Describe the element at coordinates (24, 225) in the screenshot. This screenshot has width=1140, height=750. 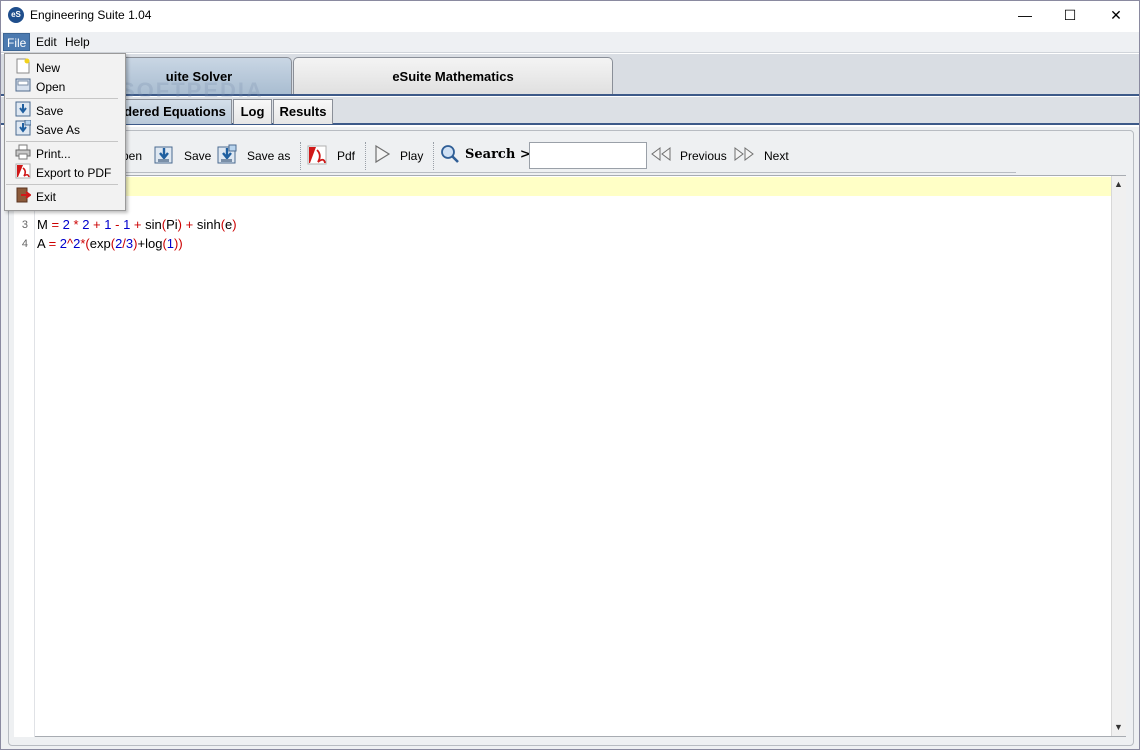
I see `line-number: 3` at that location.